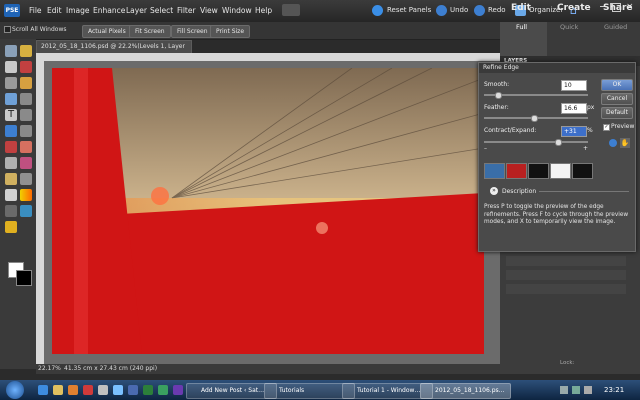 The height and width of the screenshot is (400, 640). Describe the element at coordinates (574, 108) in the screenshot. I see `feather-field: 16.6` at that location.